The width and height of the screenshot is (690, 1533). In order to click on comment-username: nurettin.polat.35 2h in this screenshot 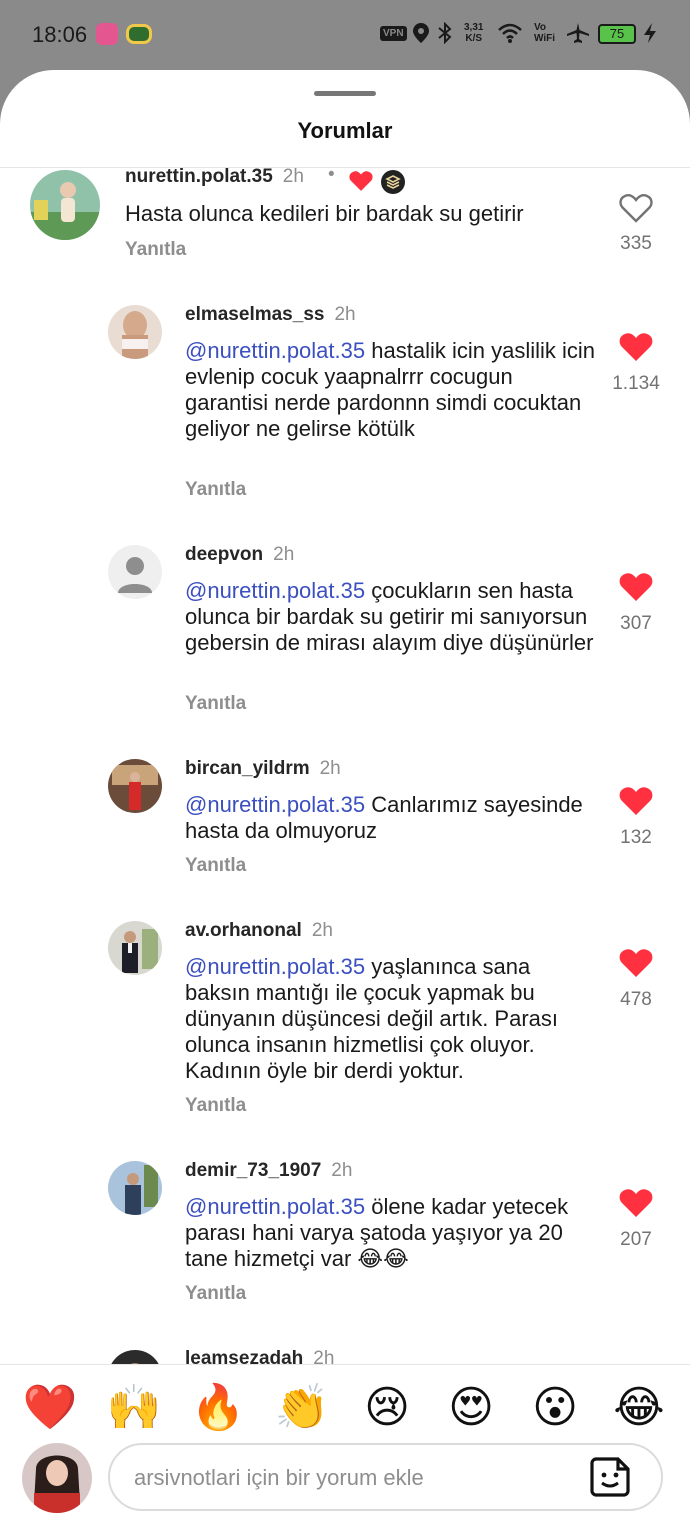, I will do `click(214, 178)`.